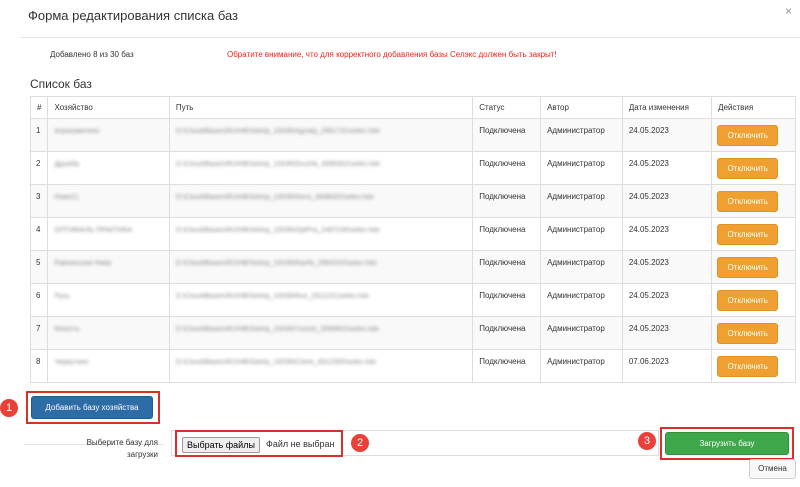  Describe the element at coordinates (92, 54) in the screenshot. I see `bases-count-text: Добавлено 8 из 30 баз` at that location.